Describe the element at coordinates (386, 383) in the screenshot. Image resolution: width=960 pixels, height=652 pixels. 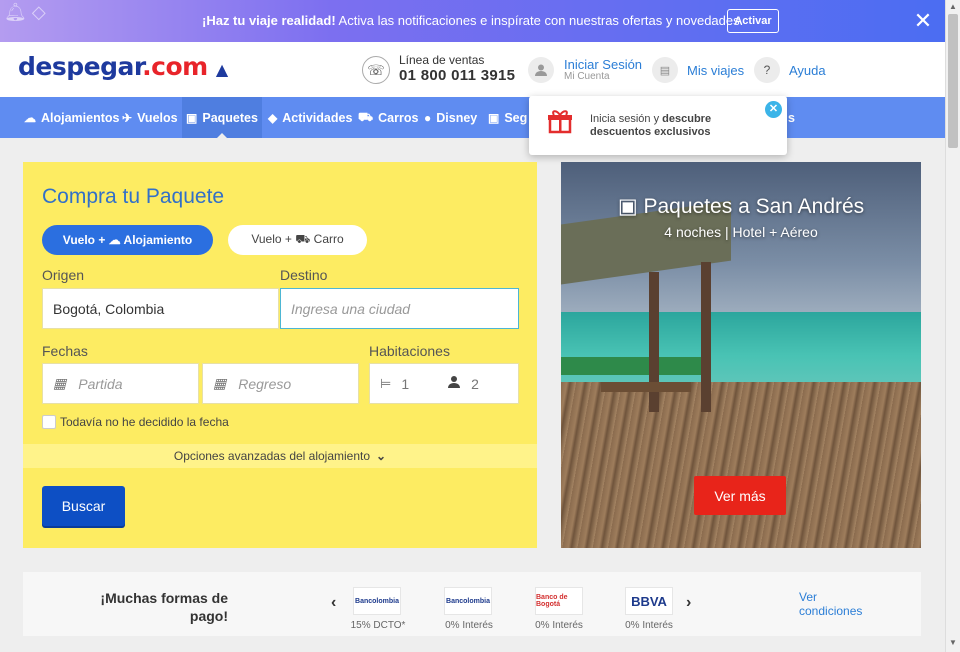
I see `bed-icon: ⊨` at that location.